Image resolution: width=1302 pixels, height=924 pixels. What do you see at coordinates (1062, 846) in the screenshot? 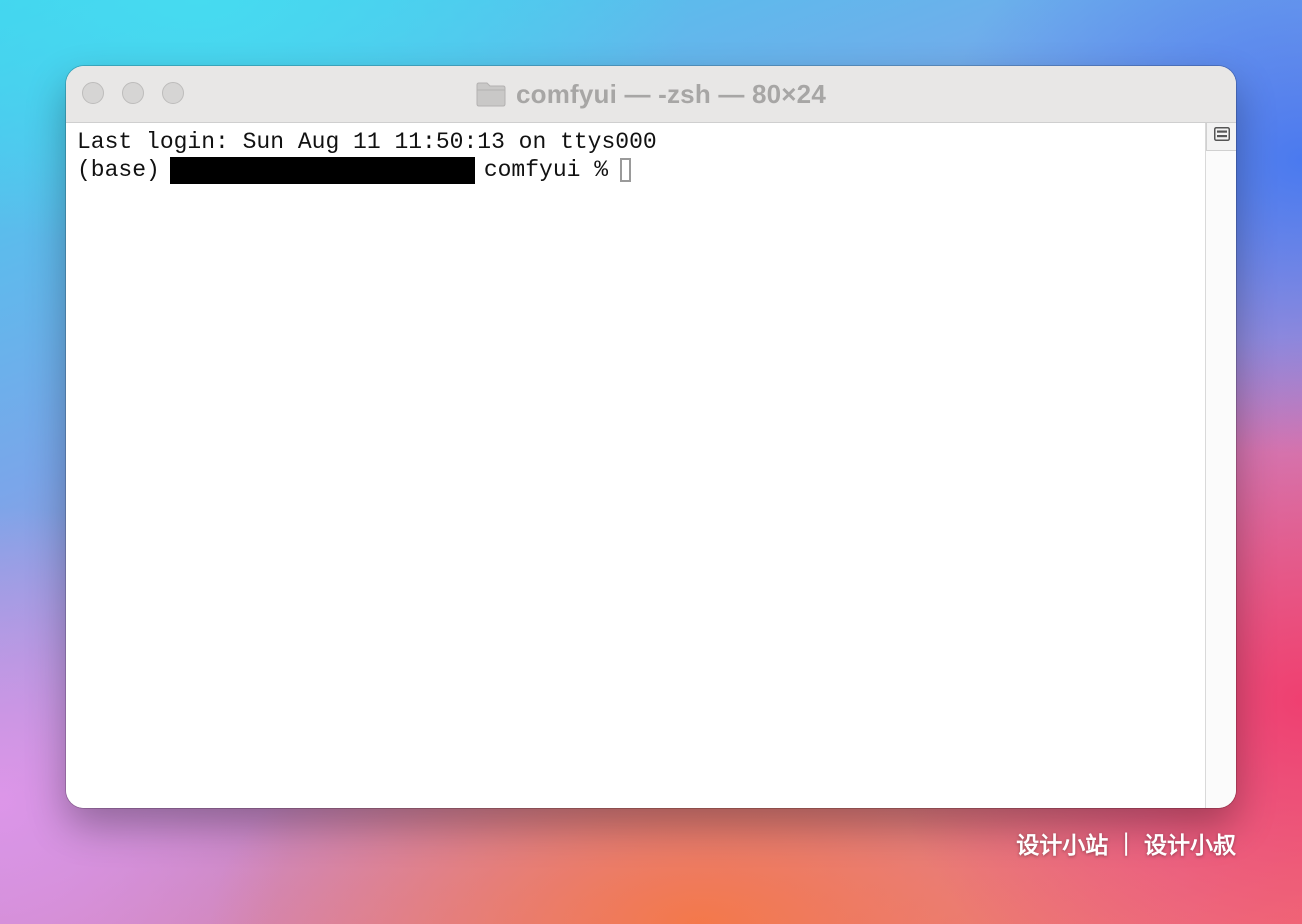
I see `watermark-left: 设计小站` at bounding box center [1062, 846].